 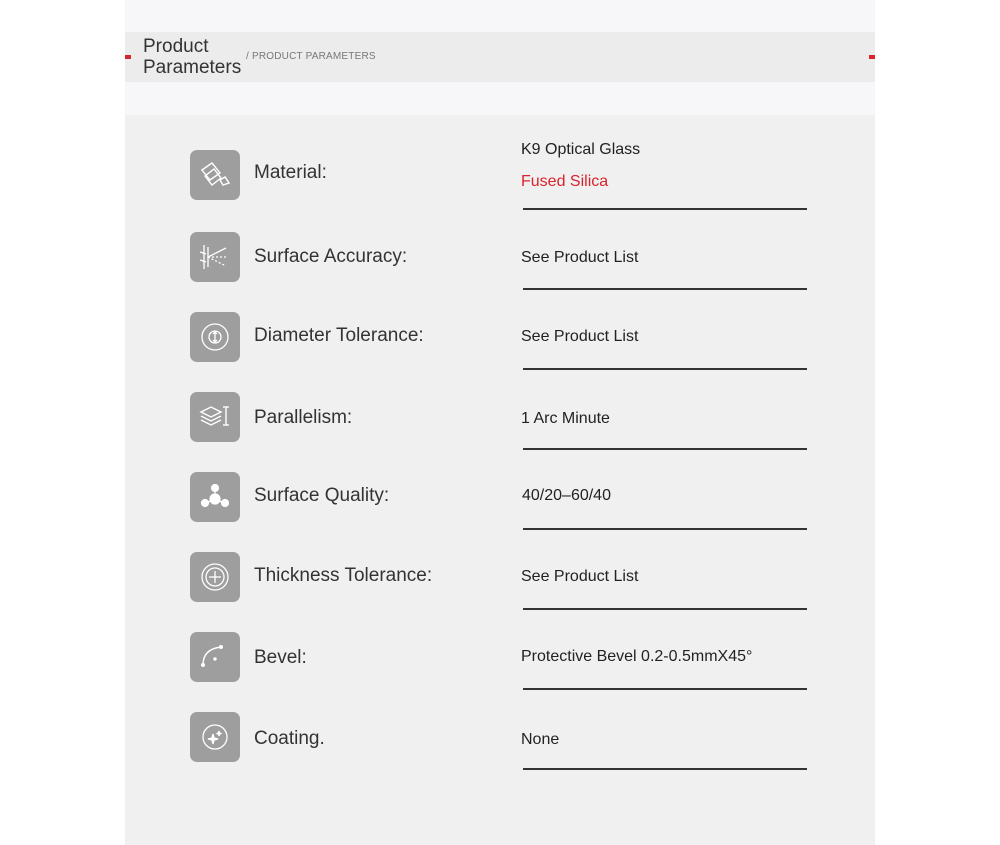 What do you see at coordinates (566, 495) in the screenshot?
I see `param-value: 40/20–60/40` at bounding box center [566, 495].